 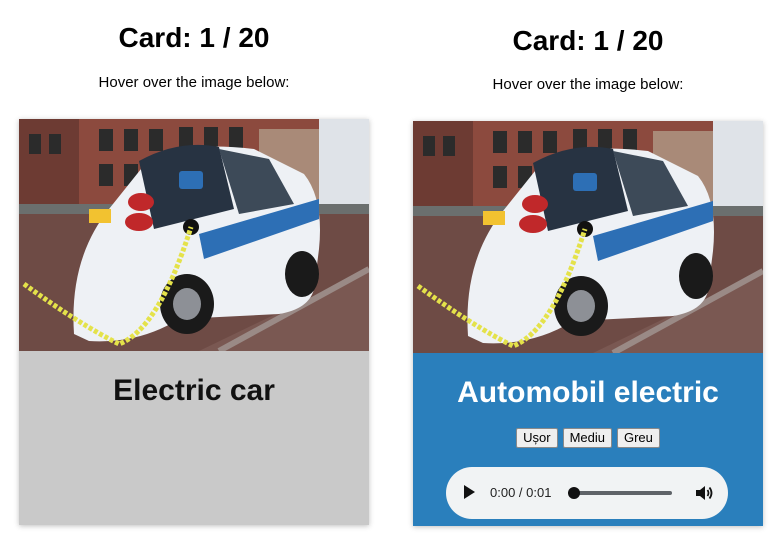 I want to click on card-label: Electric car, so click(x=194, y=390).